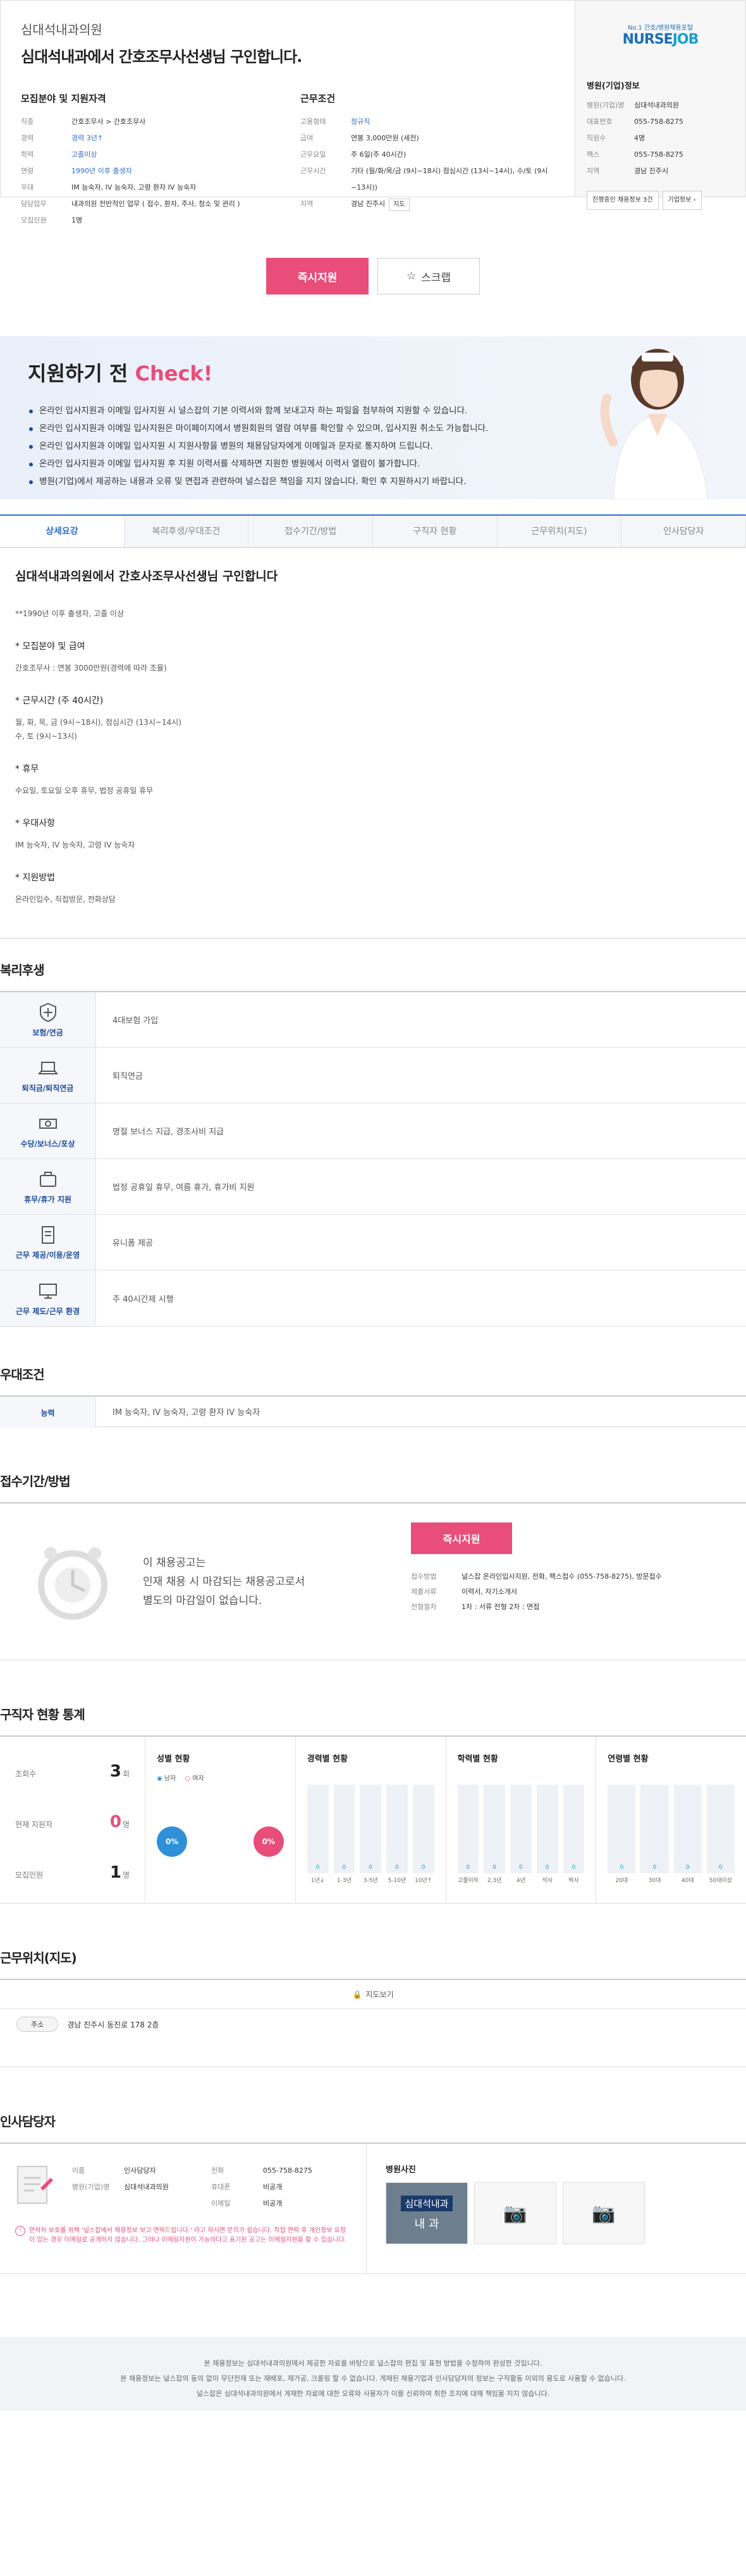 The image size is (746, 2576). Describe the element at coordinates (220, 1820) in the screenshot. I see `gender-stats: 성별 현황 ◉ 남자 ○ 여자 0% 0%` at that location.